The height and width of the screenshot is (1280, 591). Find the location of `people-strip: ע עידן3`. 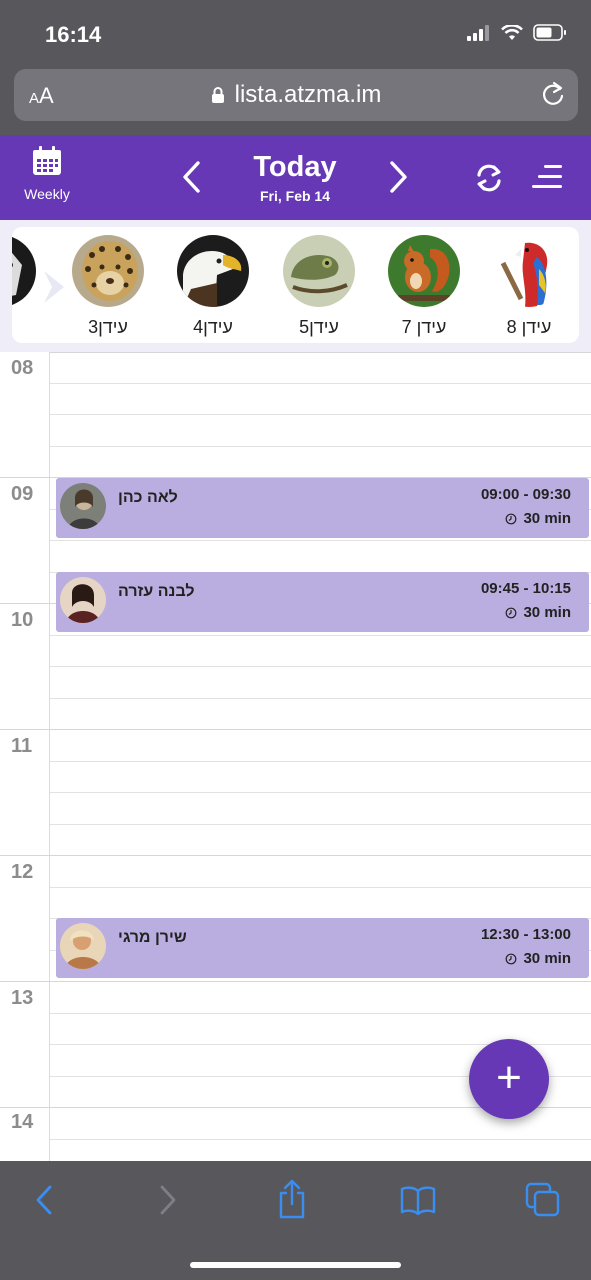

people-strip: ע עידן3 is located at coordinates (295, 285).